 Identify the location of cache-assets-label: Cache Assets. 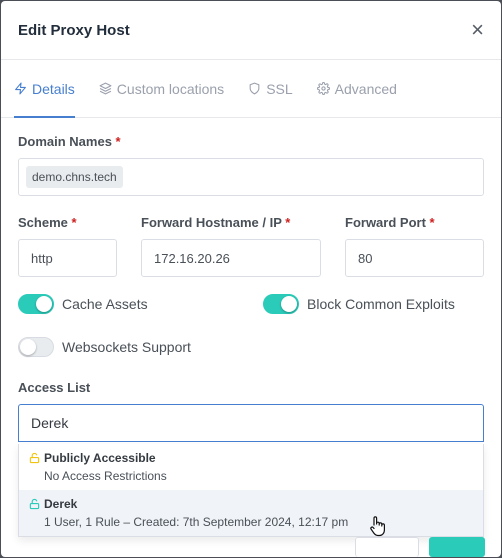
(105, 304).